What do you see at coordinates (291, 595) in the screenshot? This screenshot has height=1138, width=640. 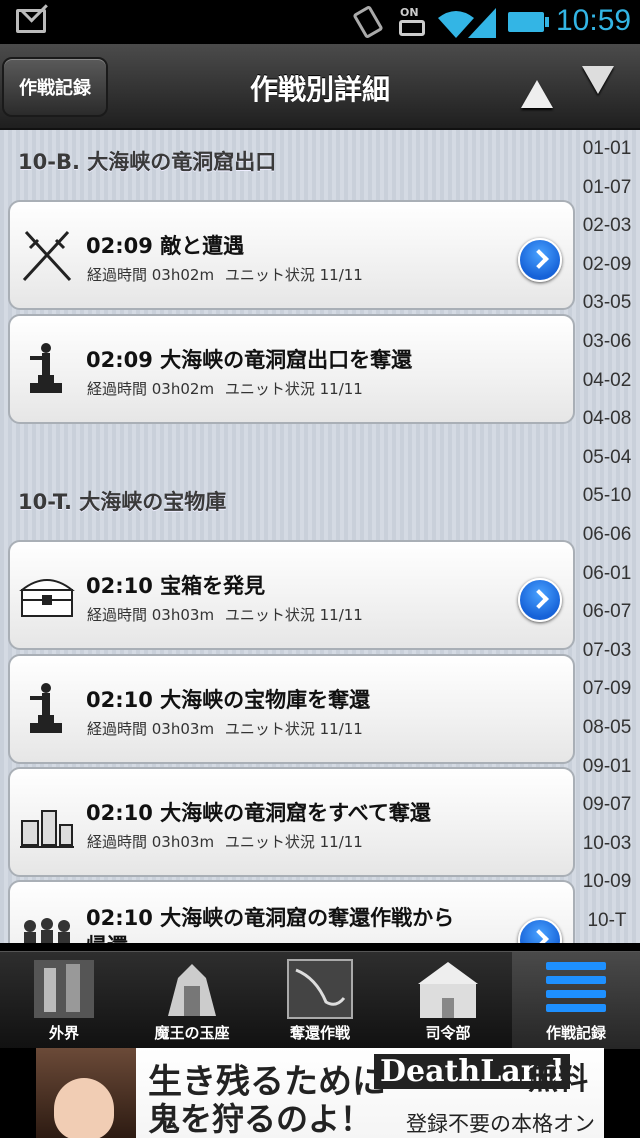 I see `list-item: 02:10 宝箱を発見 経過時間 03h03m ユニット状況 11/11` at bounding box center [291, 595].